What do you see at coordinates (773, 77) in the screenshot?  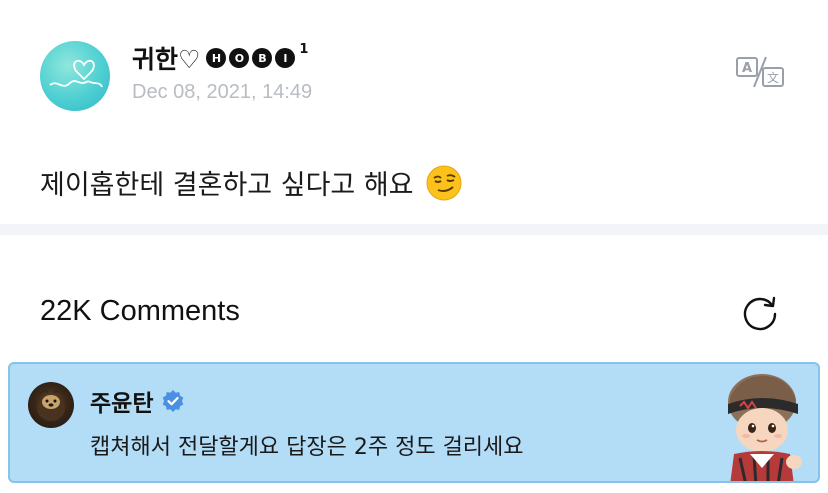 I see `svg-text: 文` at bounding box center [773, 77].